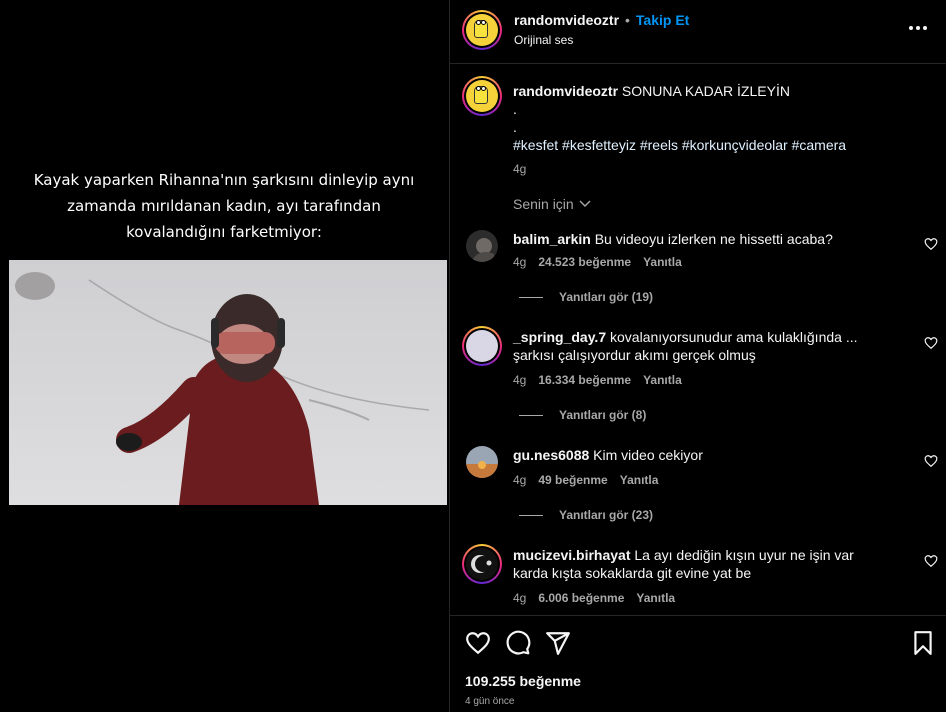 The width and height of the screenshot is (946, 712). I want to click on follow-button: Takip Et, so click(662, 20).